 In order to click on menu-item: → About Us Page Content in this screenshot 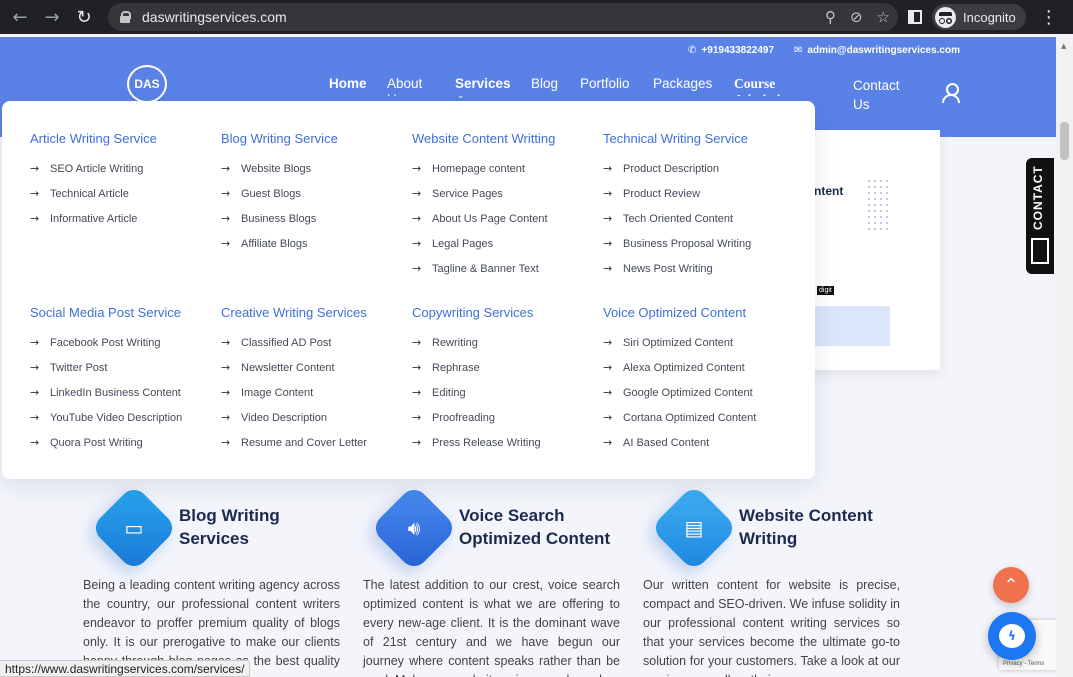, I will do `click(507, 218)`.